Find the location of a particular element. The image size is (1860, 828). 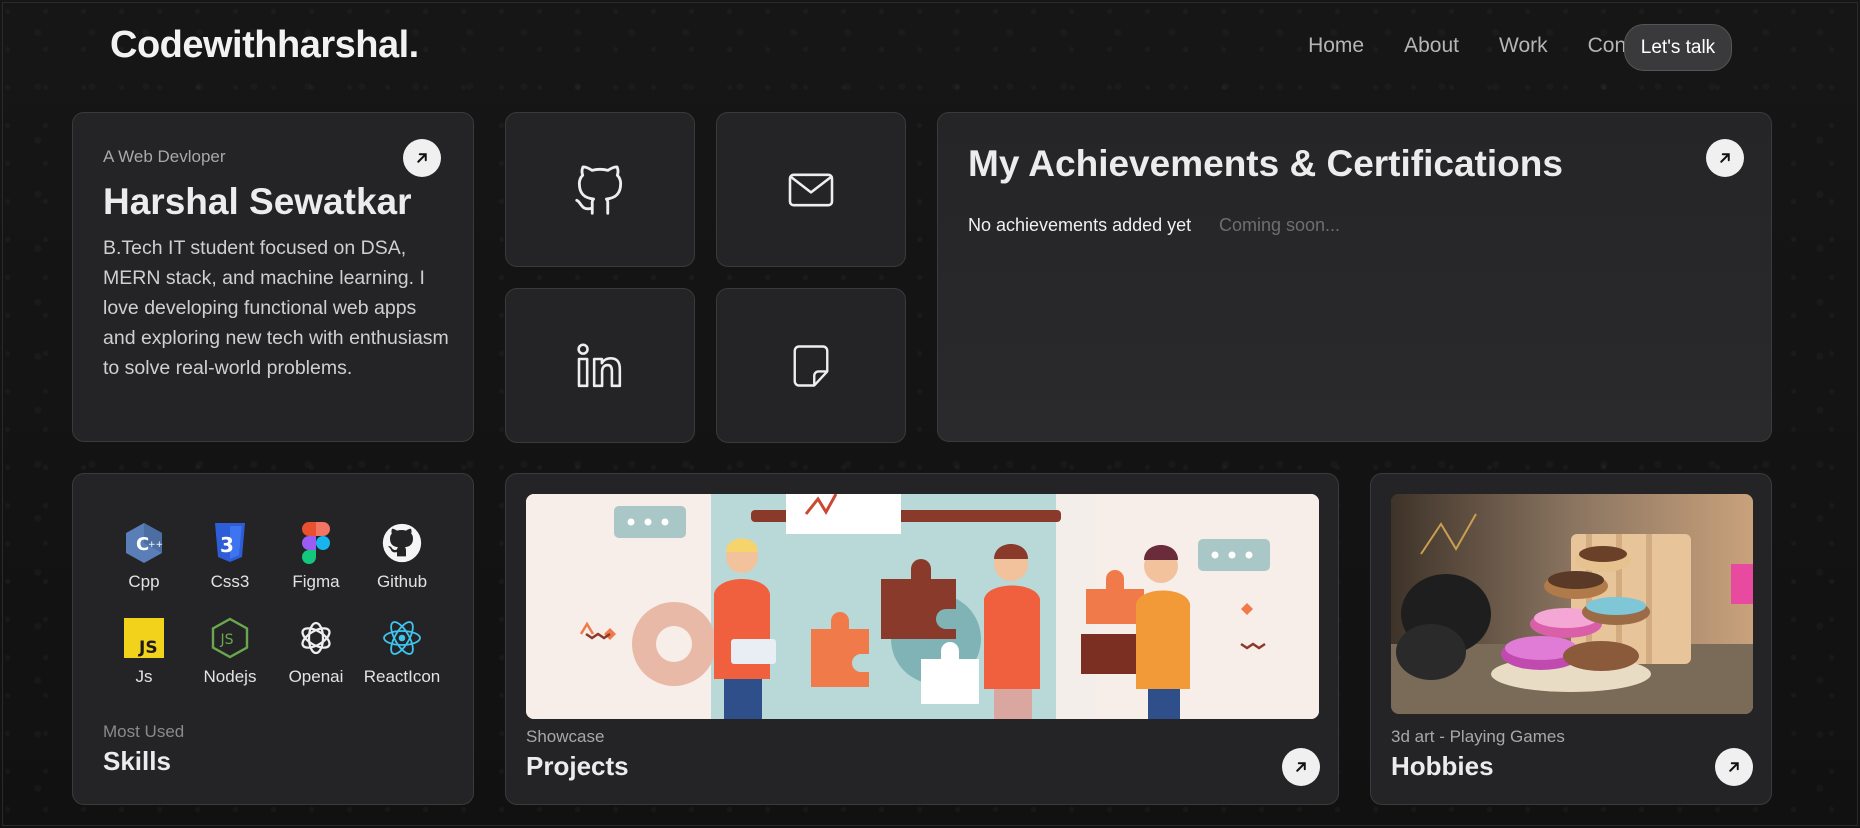

skill-css3: 3 Css3 is located at coordinates (230, 557).